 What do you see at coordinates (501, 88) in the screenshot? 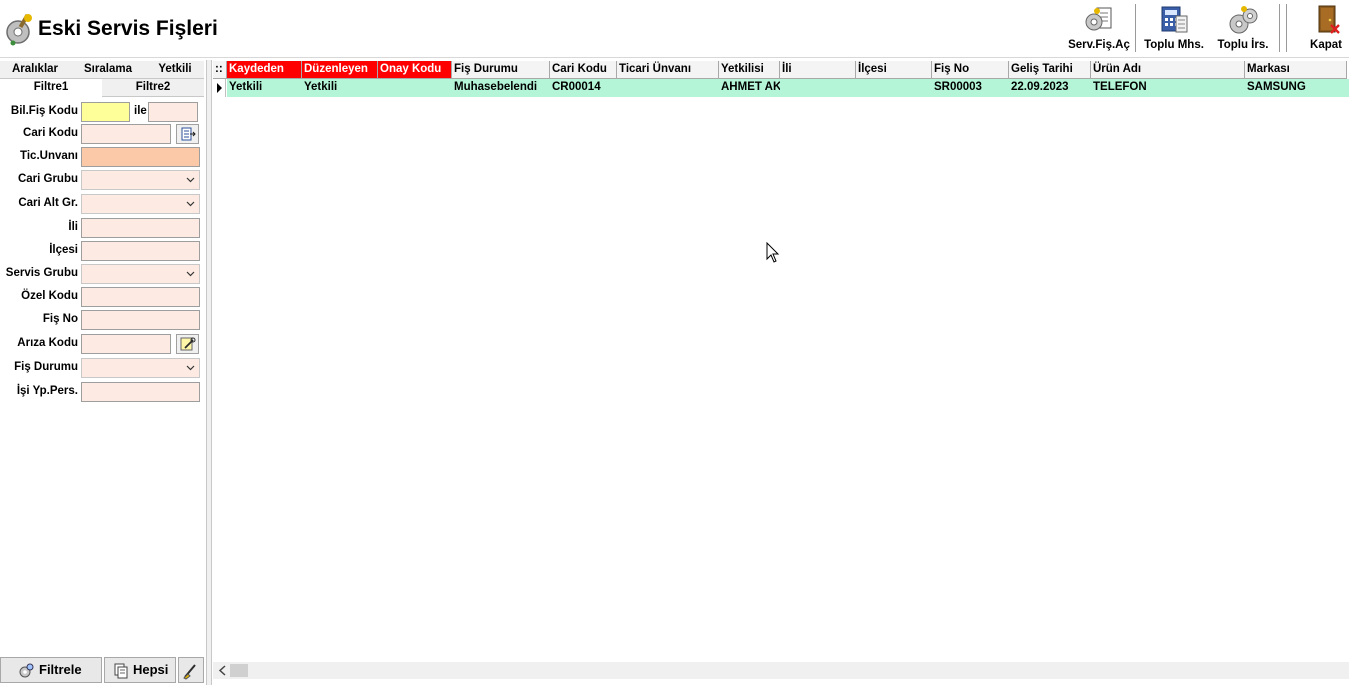
I see `cell-fis-durumu: Muhasebelendi` at bounding box center [501, 88].